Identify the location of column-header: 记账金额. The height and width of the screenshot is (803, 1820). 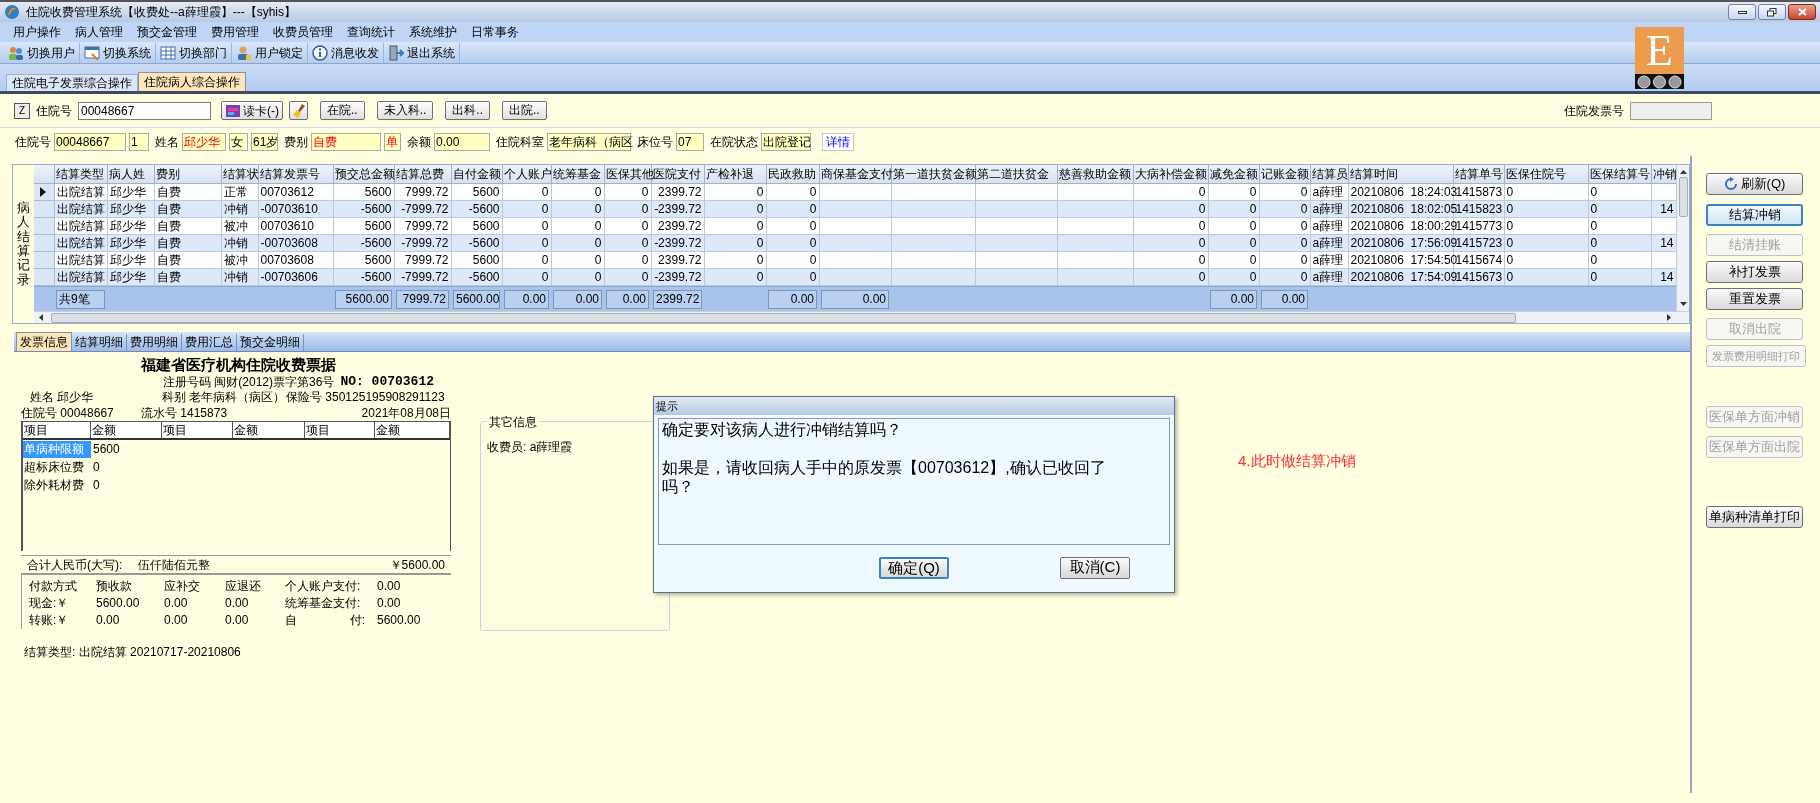
(1284, 174).